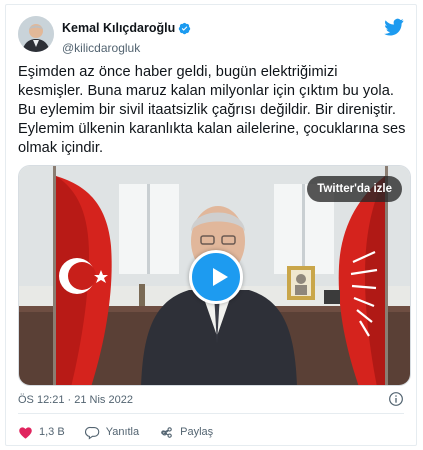  I want to click on like-count: 1,3 B, so click(52, 432).